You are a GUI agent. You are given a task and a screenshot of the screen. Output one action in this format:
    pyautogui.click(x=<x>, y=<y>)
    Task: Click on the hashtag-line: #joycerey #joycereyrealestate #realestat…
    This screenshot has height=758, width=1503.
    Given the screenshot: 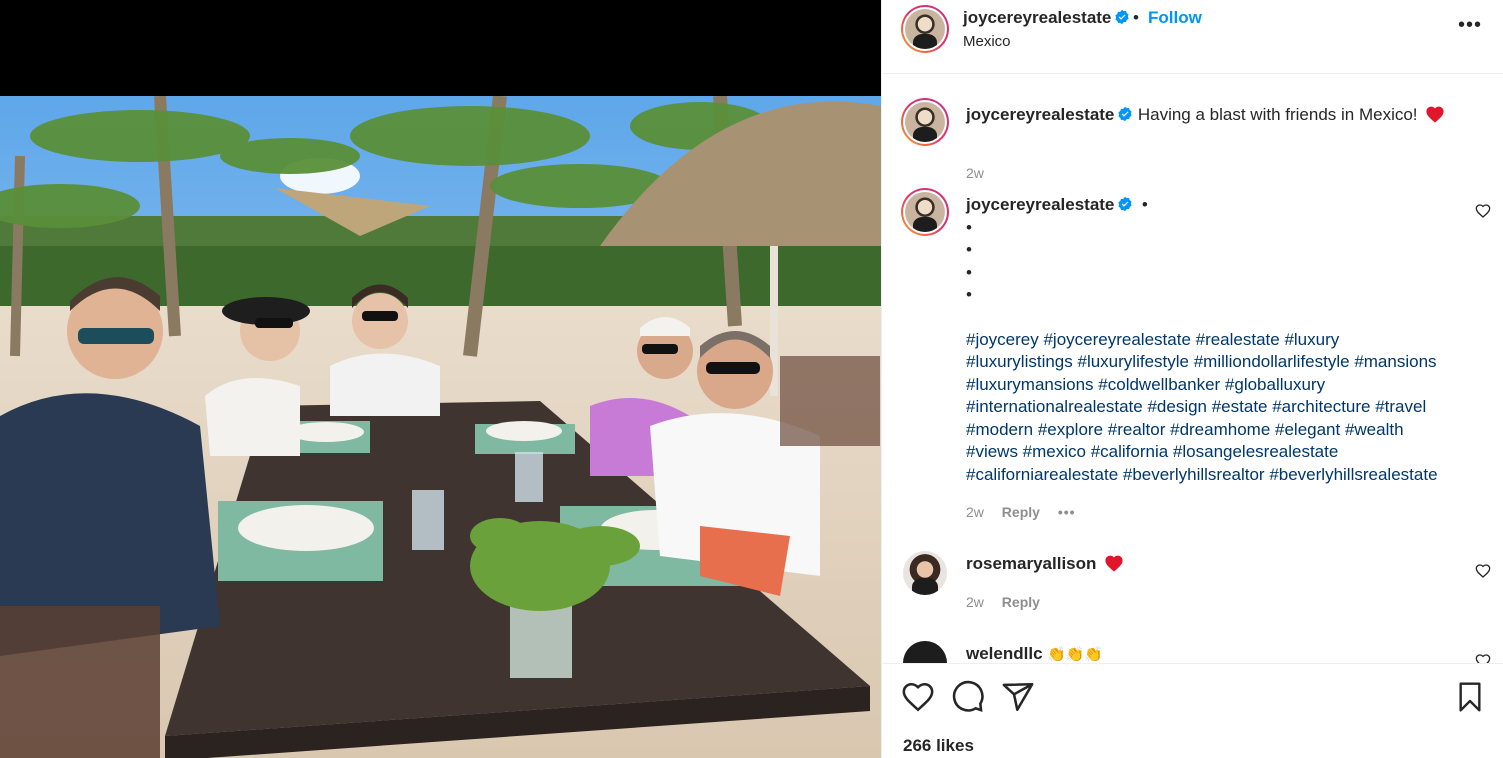 What is the action you would take?
    pyautogui.click(x=1221, y=340)
    